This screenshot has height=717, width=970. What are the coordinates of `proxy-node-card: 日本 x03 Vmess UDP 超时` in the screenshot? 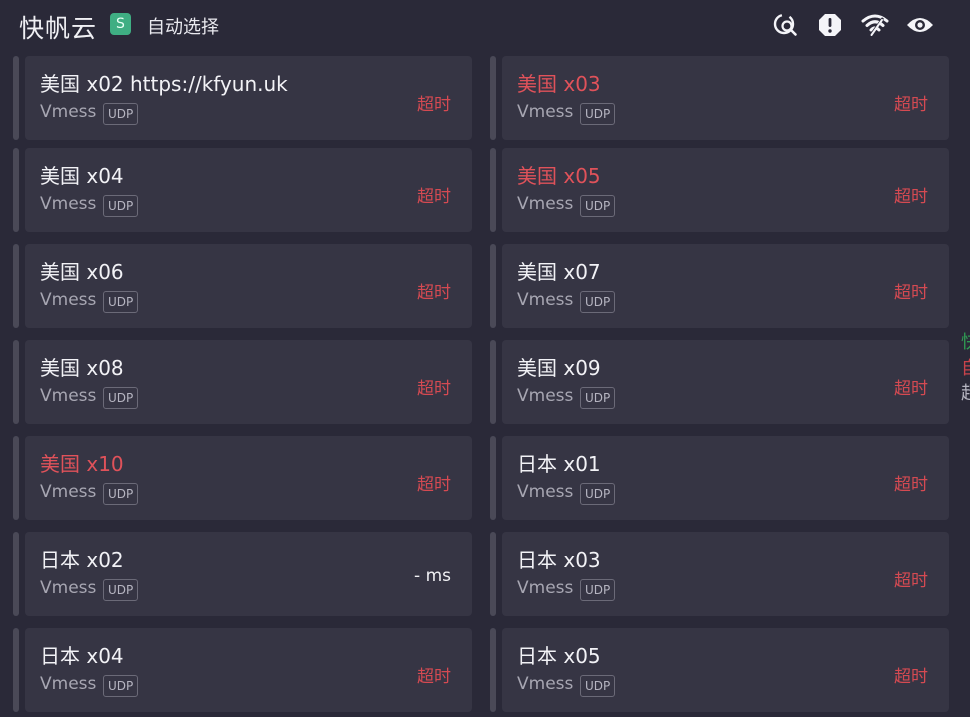 It's located at (720, 574).